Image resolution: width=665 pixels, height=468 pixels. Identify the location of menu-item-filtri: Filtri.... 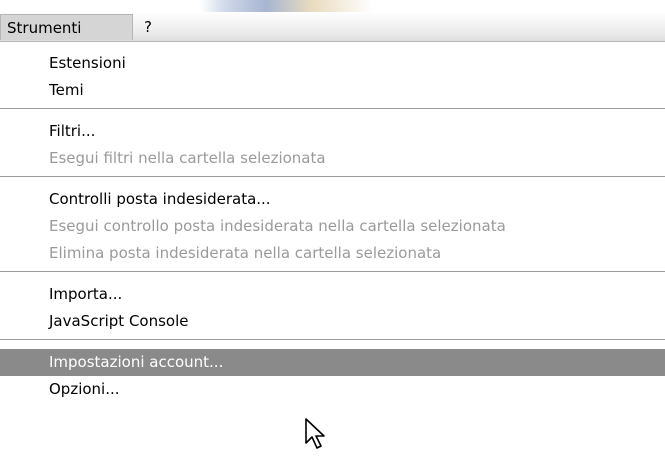
(332, 131).